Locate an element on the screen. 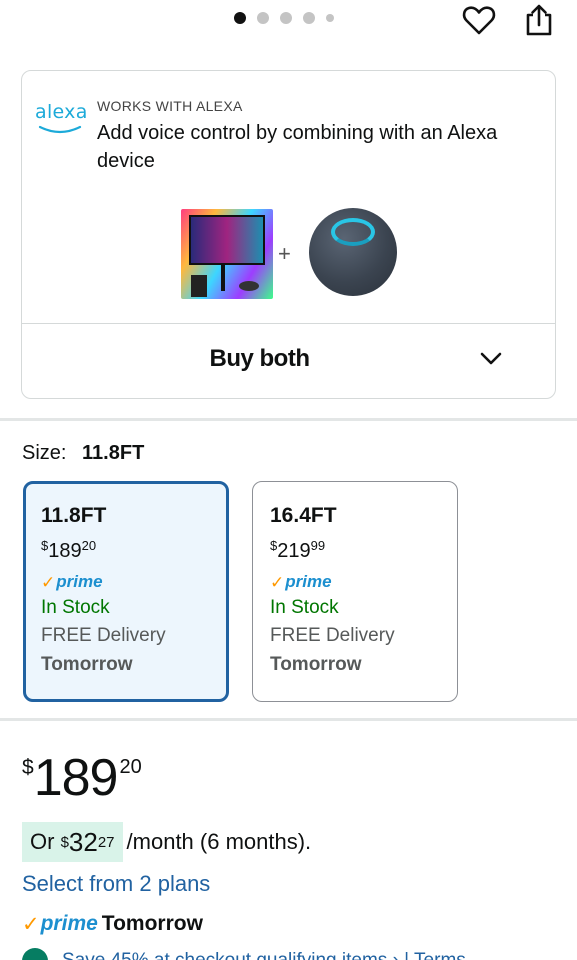 The height and width of the screenshot is (960, 577). alexa-smile-icon is located at coordinates (60, 129).